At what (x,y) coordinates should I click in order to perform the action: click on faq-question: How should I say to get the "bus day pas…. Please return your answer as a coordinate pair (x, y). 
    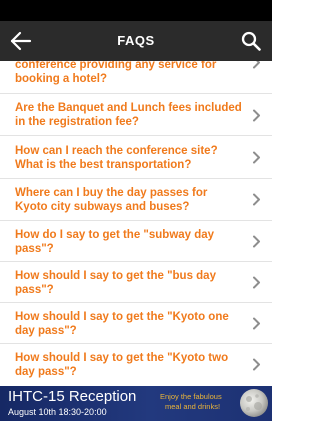
    Looking at the image, I should click on (115, 283).